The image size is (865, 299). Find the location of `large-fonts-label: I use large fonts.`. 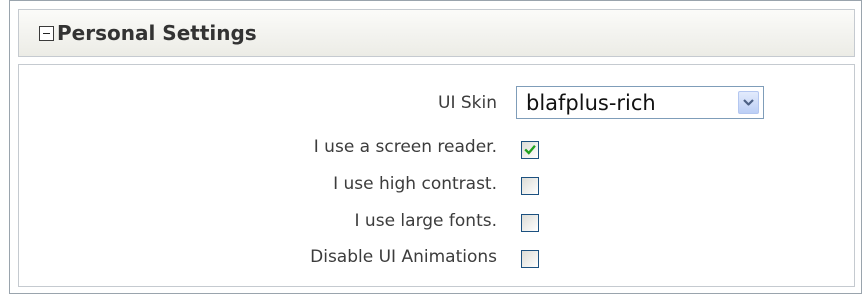

large-fonts-label: I use large fonts. is located at coordinates (425, 221).